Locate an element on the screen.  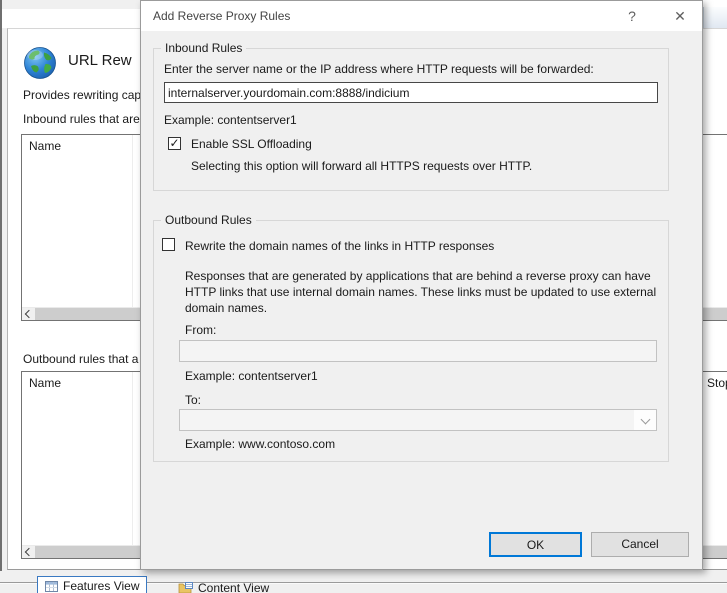
group-legend: Outbound Rules is located at coordinates (208, 220).